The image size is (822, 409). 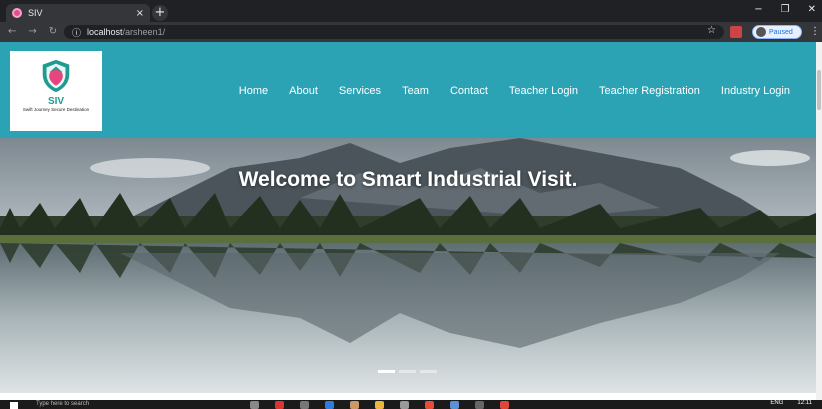 What do you see at coordinates (408, 179) in the screenshot?
I see `hero-title: Welcome to Smart Industrial Visit.` at bounding box center [408, 179].